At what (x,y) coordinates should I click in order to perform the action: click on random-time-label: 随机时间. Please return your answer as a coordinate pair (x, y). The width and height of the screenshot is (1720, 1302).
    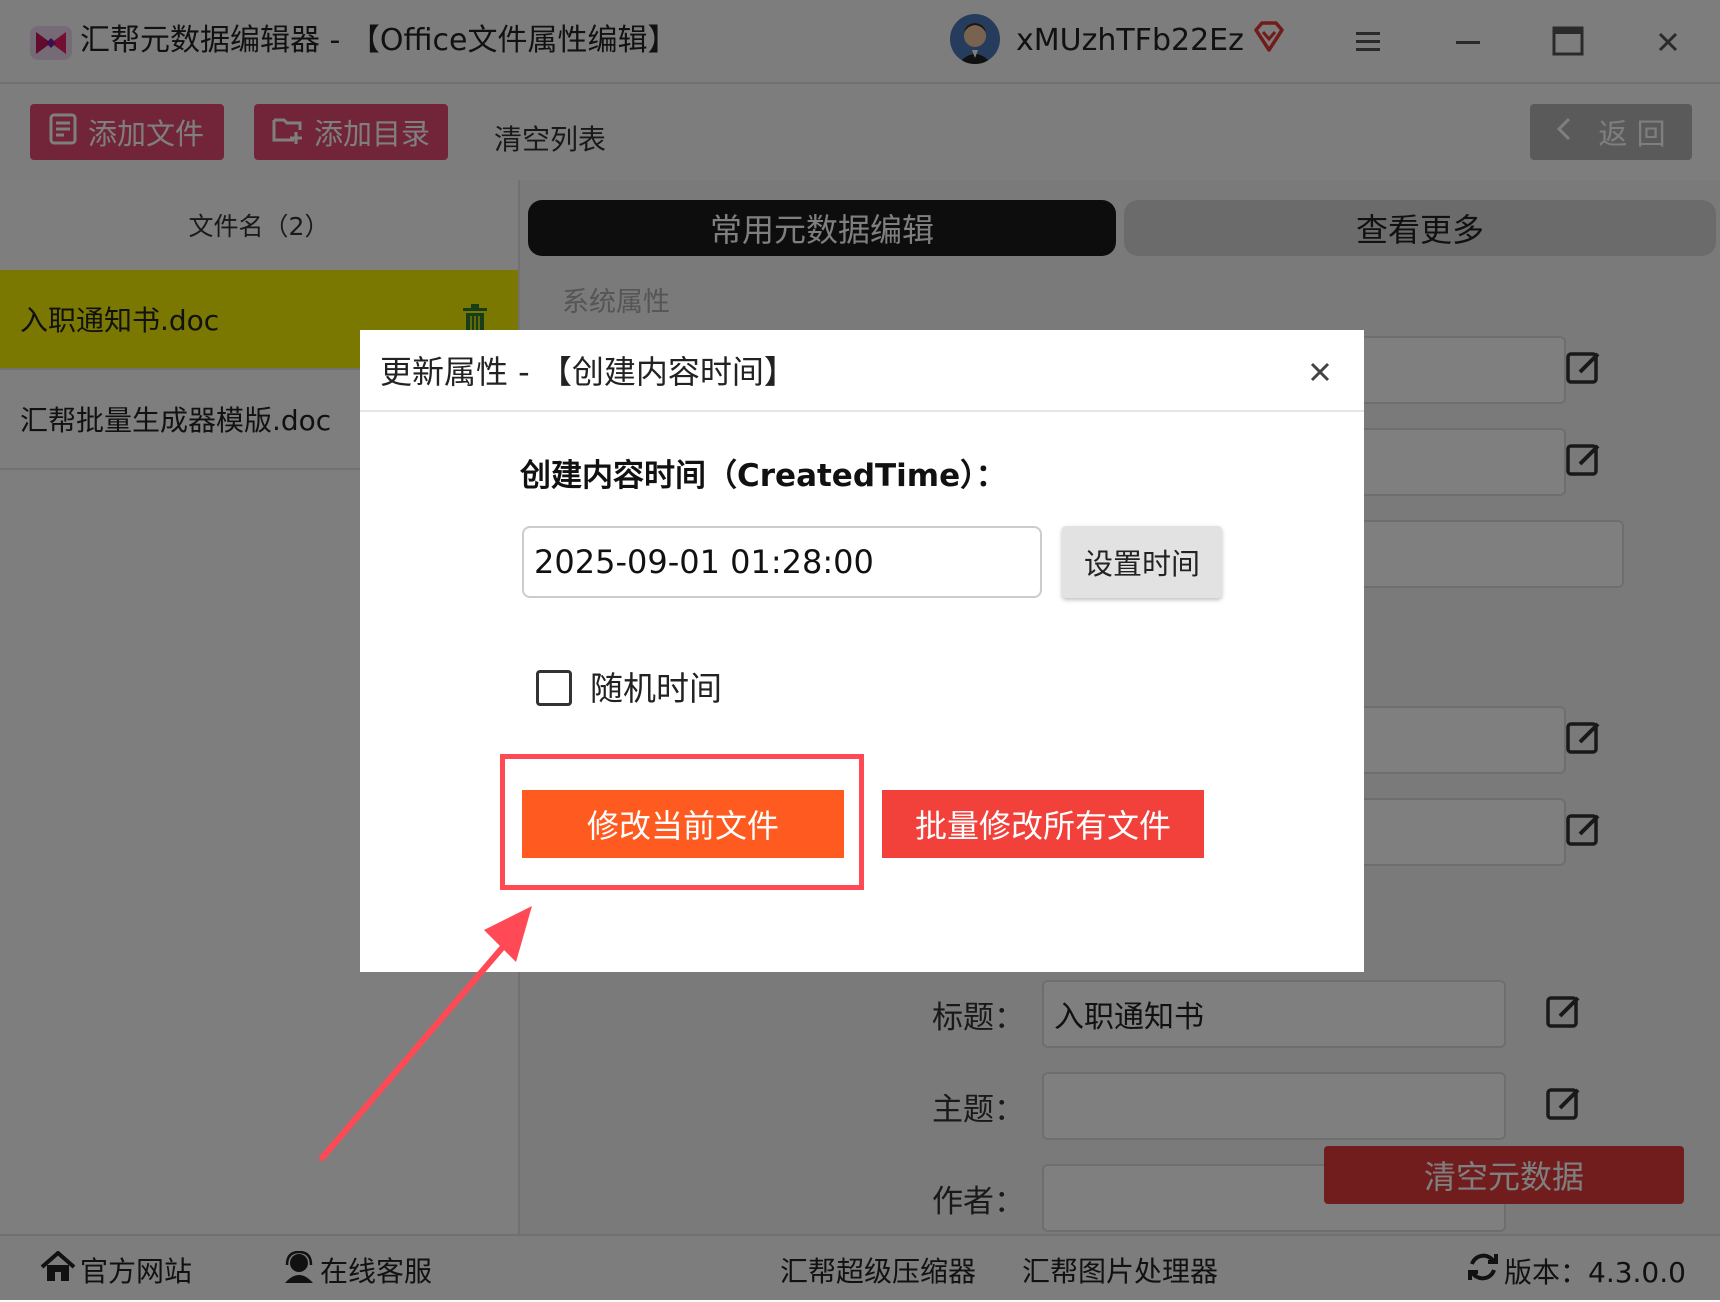
    Looking at the image, I should click on (656, 686).